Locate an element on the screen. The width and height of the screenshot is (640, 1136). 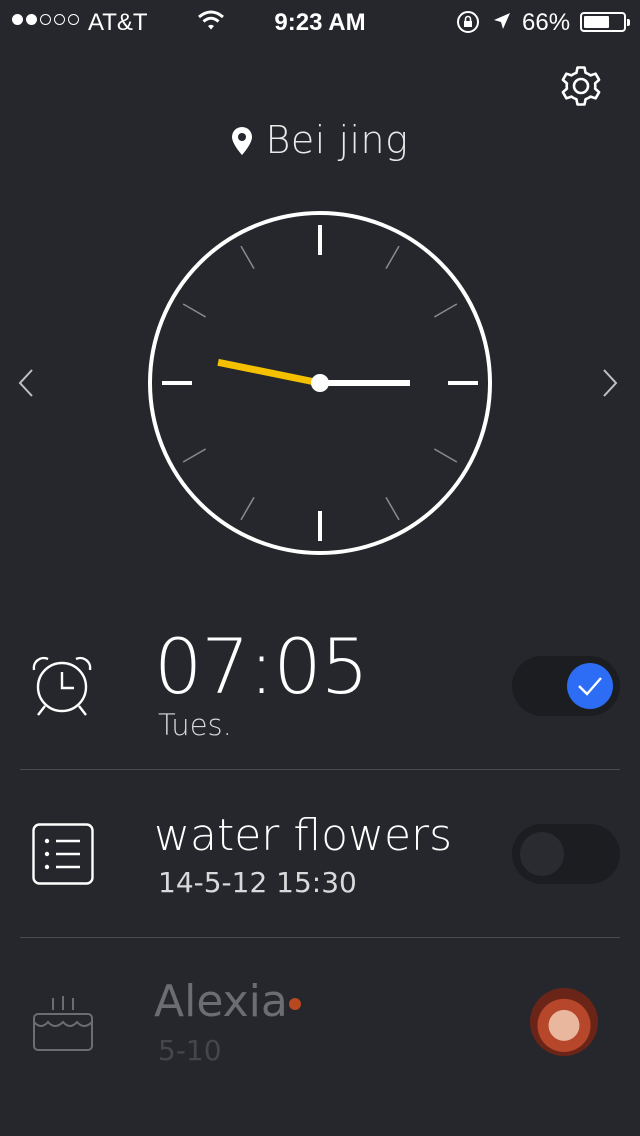
birthday-name: Alexia is located at coordinates (221, 1001).